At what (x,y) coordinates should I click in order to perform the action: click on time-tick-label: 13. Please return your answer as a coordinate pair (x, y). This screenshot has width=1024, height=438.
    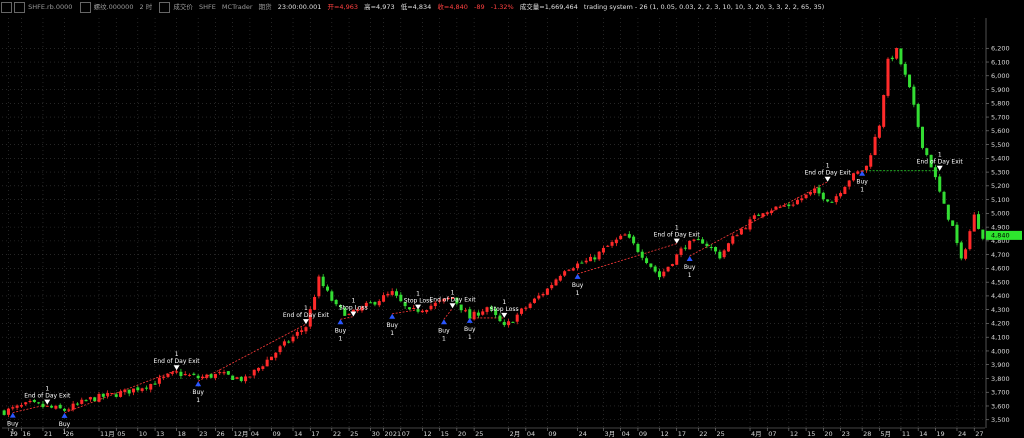
    Looking at the image, I should click on (160, 434).